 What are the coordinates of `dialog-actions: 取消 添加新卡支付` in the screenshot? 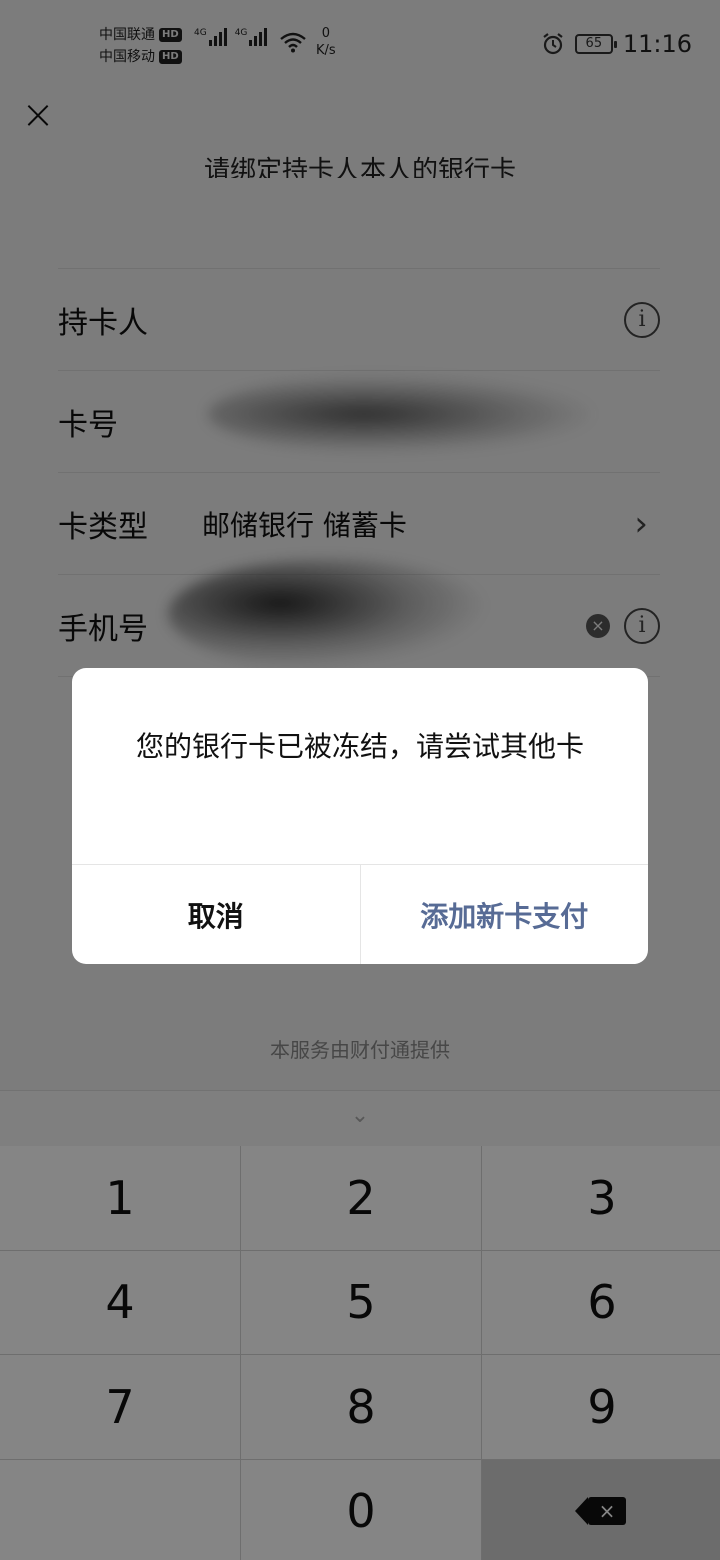 It's located at (360, 914).